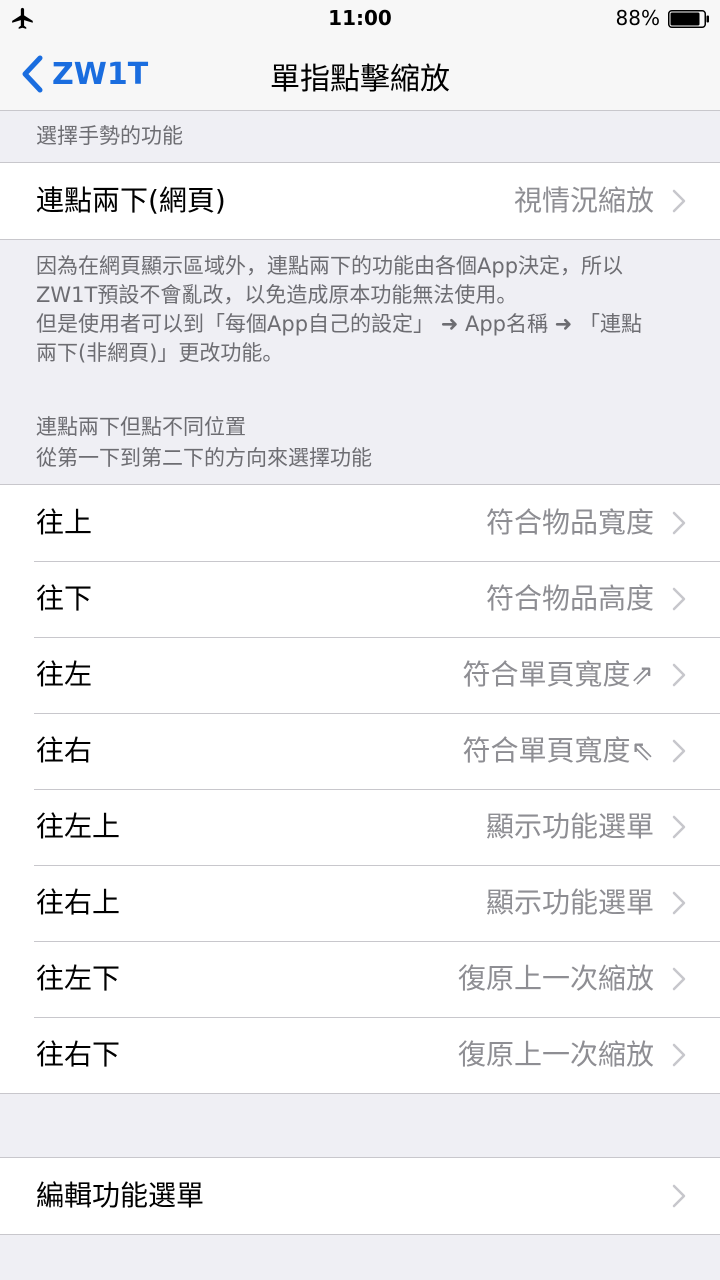 Image resolution: width=720 pixels, height=1280 pixels. Describe the element at coordinates (360, 903) in the screenshot. I see `row-up-right: 往右上 顯示功能選單` at that location.